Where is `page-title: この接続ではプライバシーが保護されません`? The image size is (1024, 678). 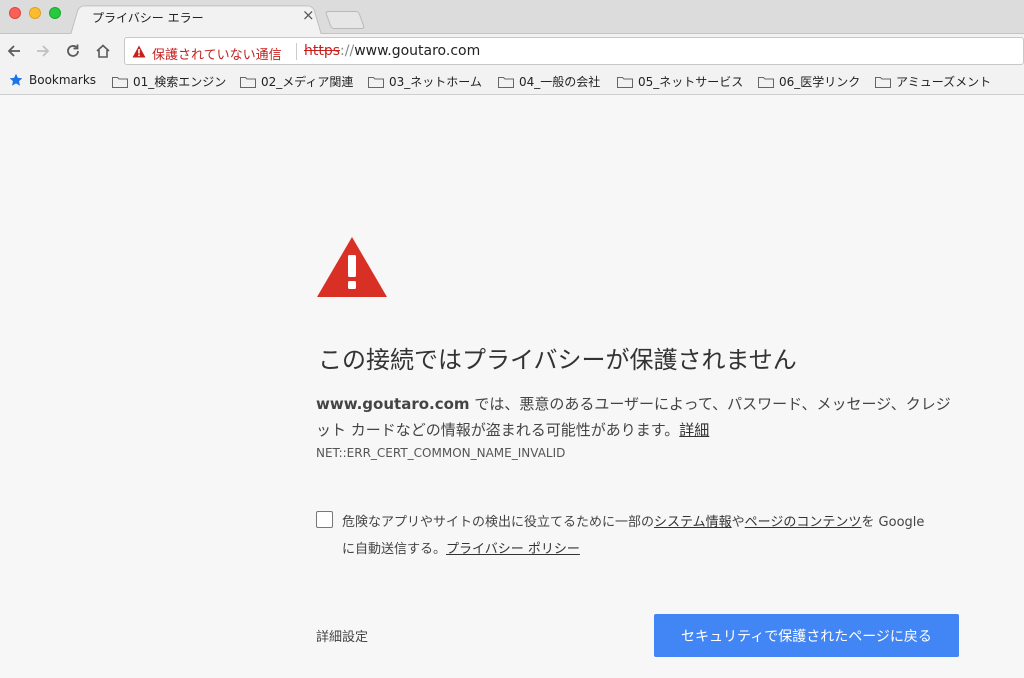 page-title: この接続ではプライバシーが保護されません is located at coordinates (557, 360).